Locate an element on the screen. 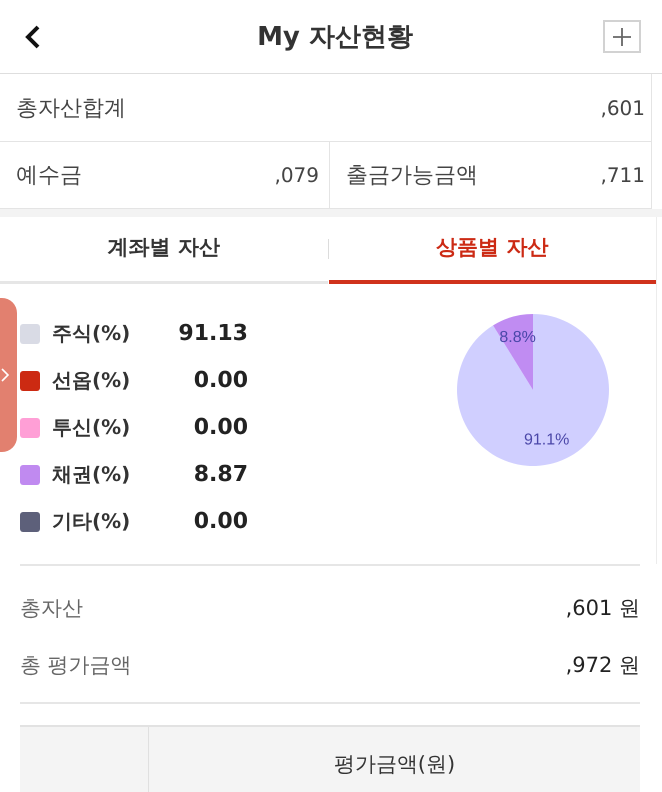 The width and height of the screenshot is (662, 792). summary-label: 출금가능금액 is located at coordinates (412, 176).